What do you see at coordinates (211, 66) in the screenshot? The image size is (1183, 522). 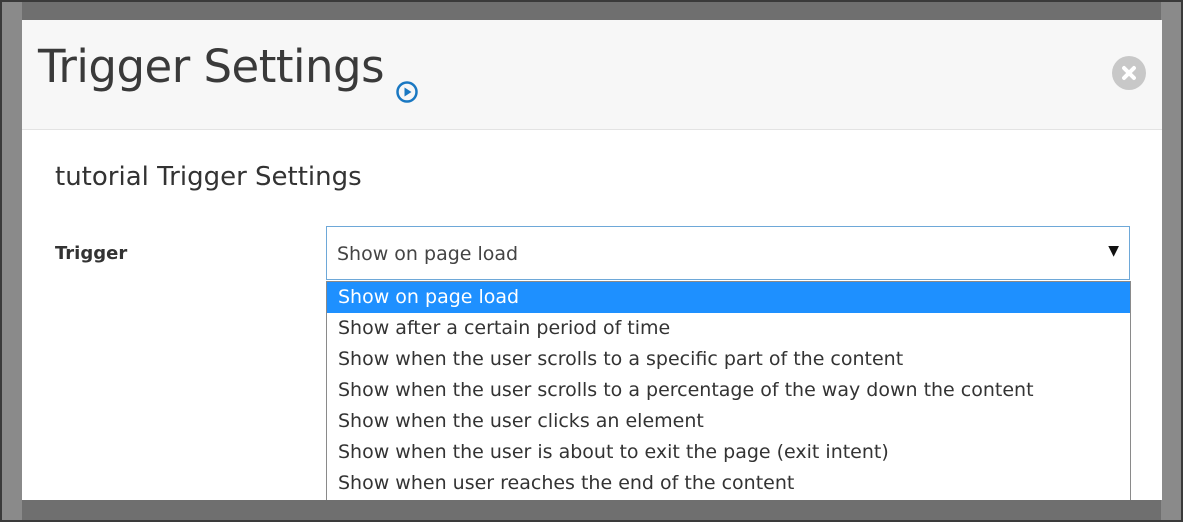 I see `modal-title-text: Trigger Settings` at bounding box center [211, 66].